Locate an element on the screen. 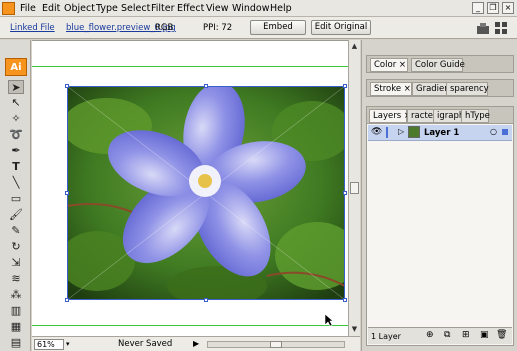 The height and width of the screenshot is (351, 517). horizontal-scroll-thumb is located at coordinates (276, 344).